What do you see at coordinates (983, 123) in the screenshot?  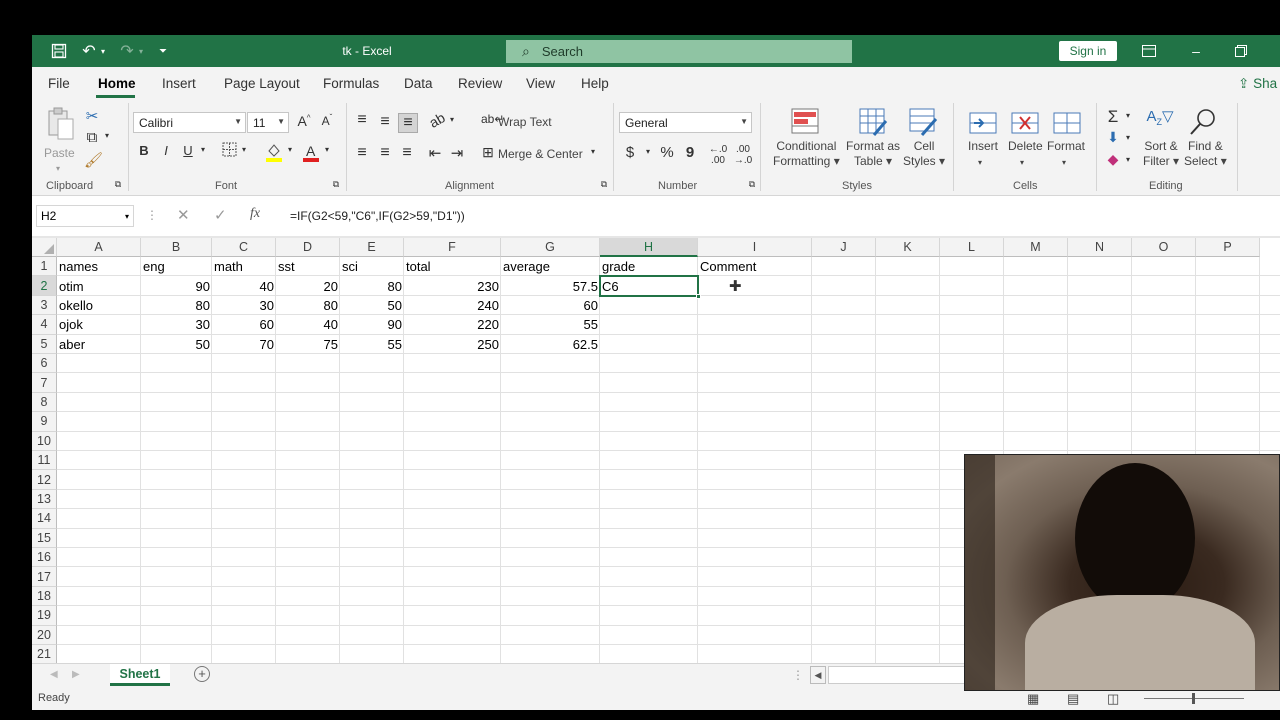 I see `insert-cells-icon` at bounding box center [983, 123].